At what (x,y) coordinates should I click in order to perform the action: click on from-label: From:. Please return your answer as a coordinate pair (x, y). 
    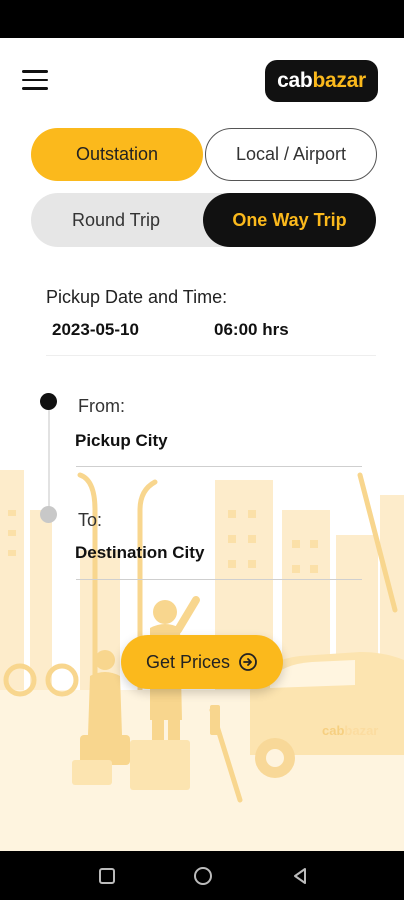
    Looking at the image, I should click on (101, 406).